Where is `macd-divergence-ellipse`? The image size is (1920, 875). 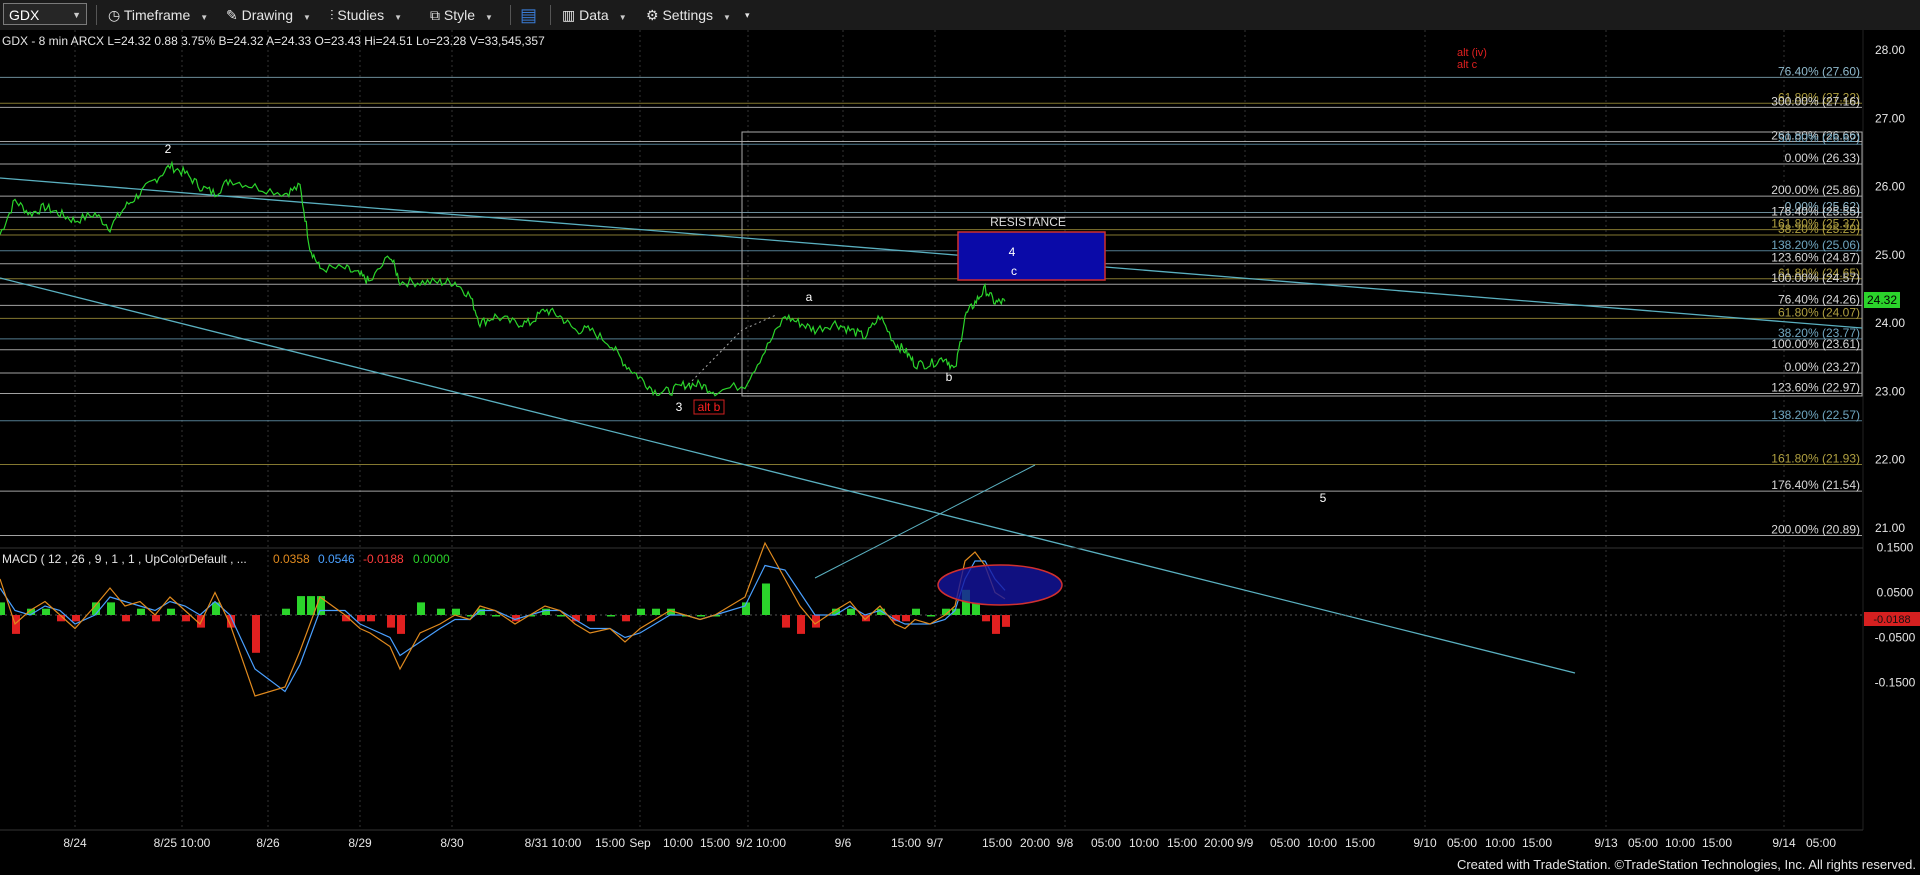
macd-divergence-ellipse is located at coordinates (1000, 585).